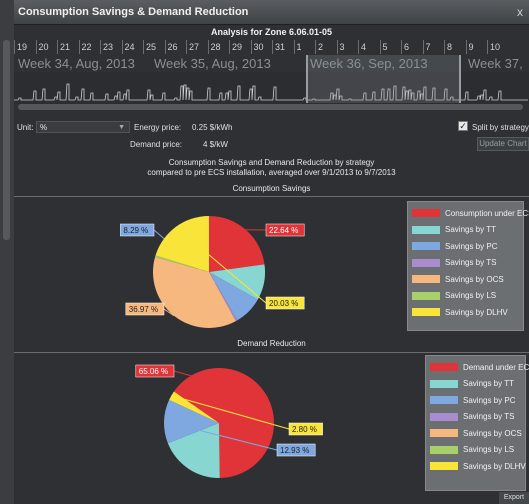 The width and height of the screenshot is (529, 504). I want to click on day-tick-label: 3, so click(347, 47).